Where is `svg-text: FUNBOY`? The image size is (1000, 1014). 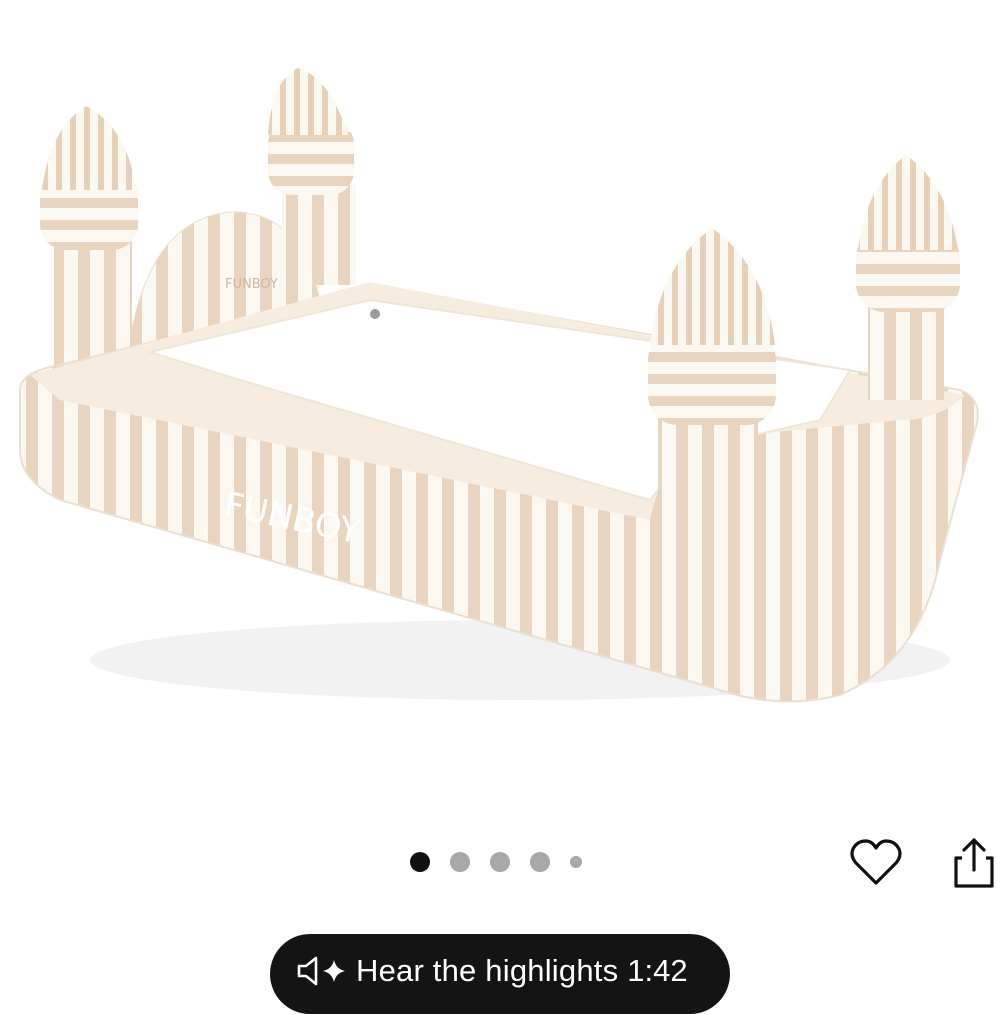
svg-text: FUNBOY is located at coordinates (251, 284).